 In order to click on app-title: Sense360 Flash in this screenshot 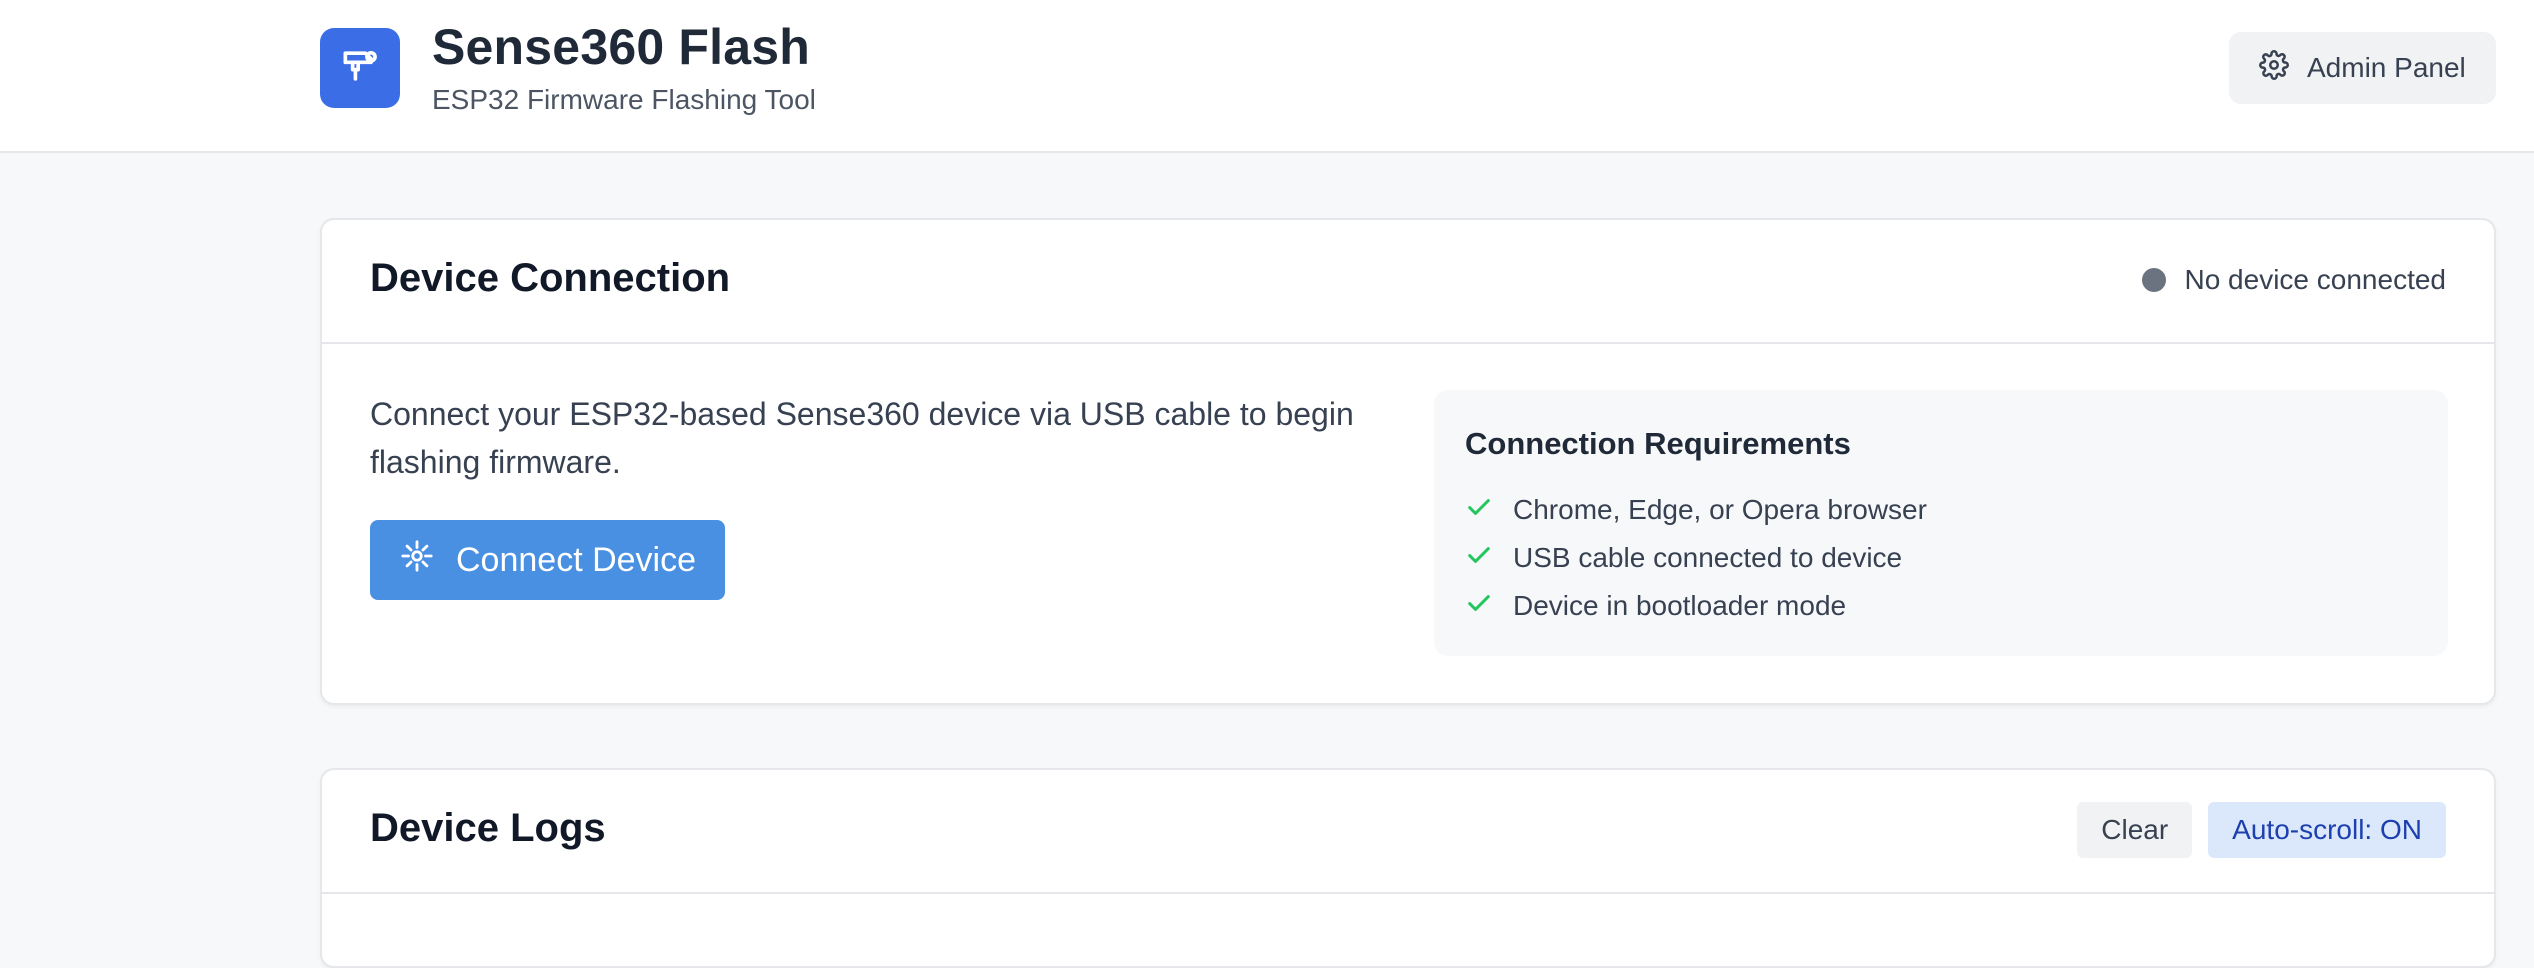, I will do `click(621, 47)`.